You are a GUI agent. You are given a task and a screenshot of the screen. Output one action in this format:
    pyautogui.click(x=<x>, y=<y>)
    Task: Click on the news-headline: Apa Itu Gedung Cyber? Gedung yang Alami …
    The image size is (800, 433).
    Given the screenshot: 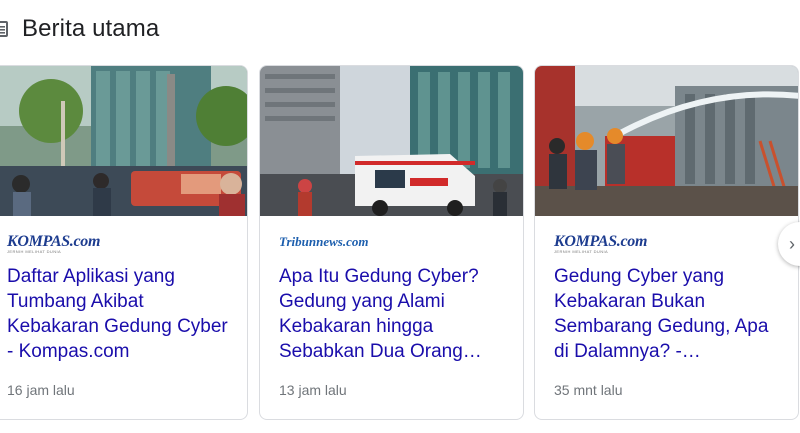 What is the action you would take?
    pyautogui.click(x=394, y=314)
    